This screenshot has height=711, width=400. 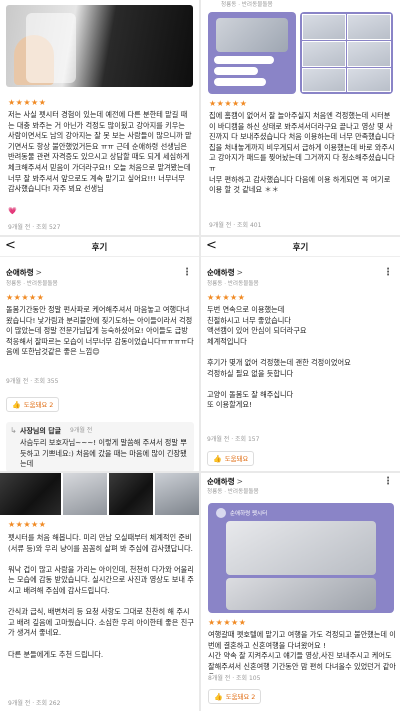 What do you see at coordinates (32, 381) in the screenshot?
I see `review-meta: 9개월 전 · 조회 355` at bounding box center [32, 381].